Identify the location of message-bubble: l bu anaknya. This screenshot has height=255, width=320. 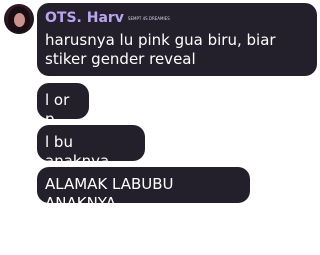
(91, 147).